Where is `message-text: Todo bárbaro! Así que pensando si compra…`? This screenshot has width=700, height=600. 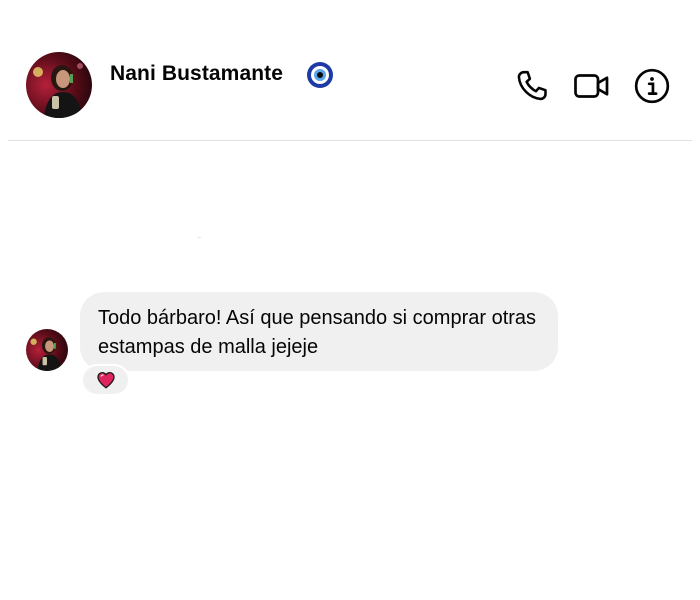
message-text: Todo bárbaro! Así que pensando si compra… is located at coordinates (317, 332).